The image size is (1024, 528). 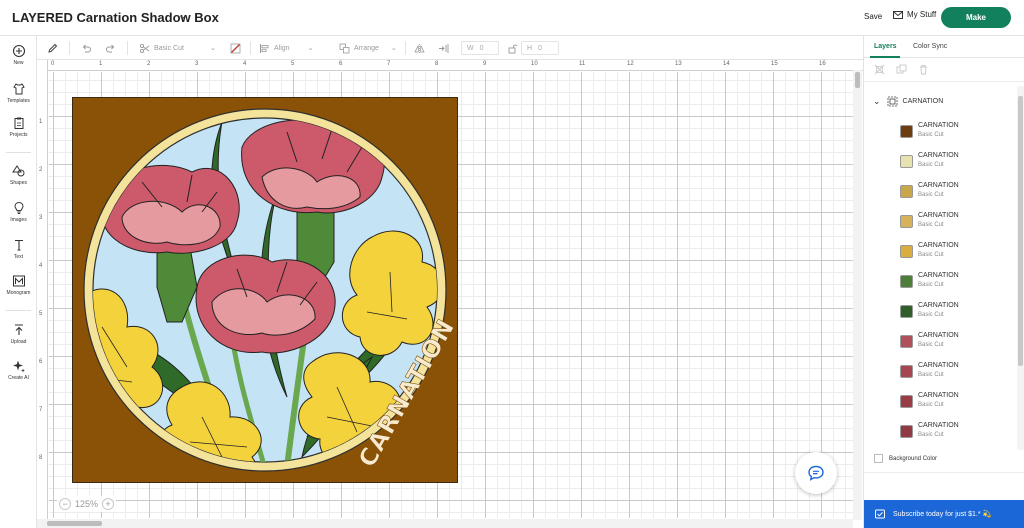 I want to click on nav-divider, so click(x=18, y=152).